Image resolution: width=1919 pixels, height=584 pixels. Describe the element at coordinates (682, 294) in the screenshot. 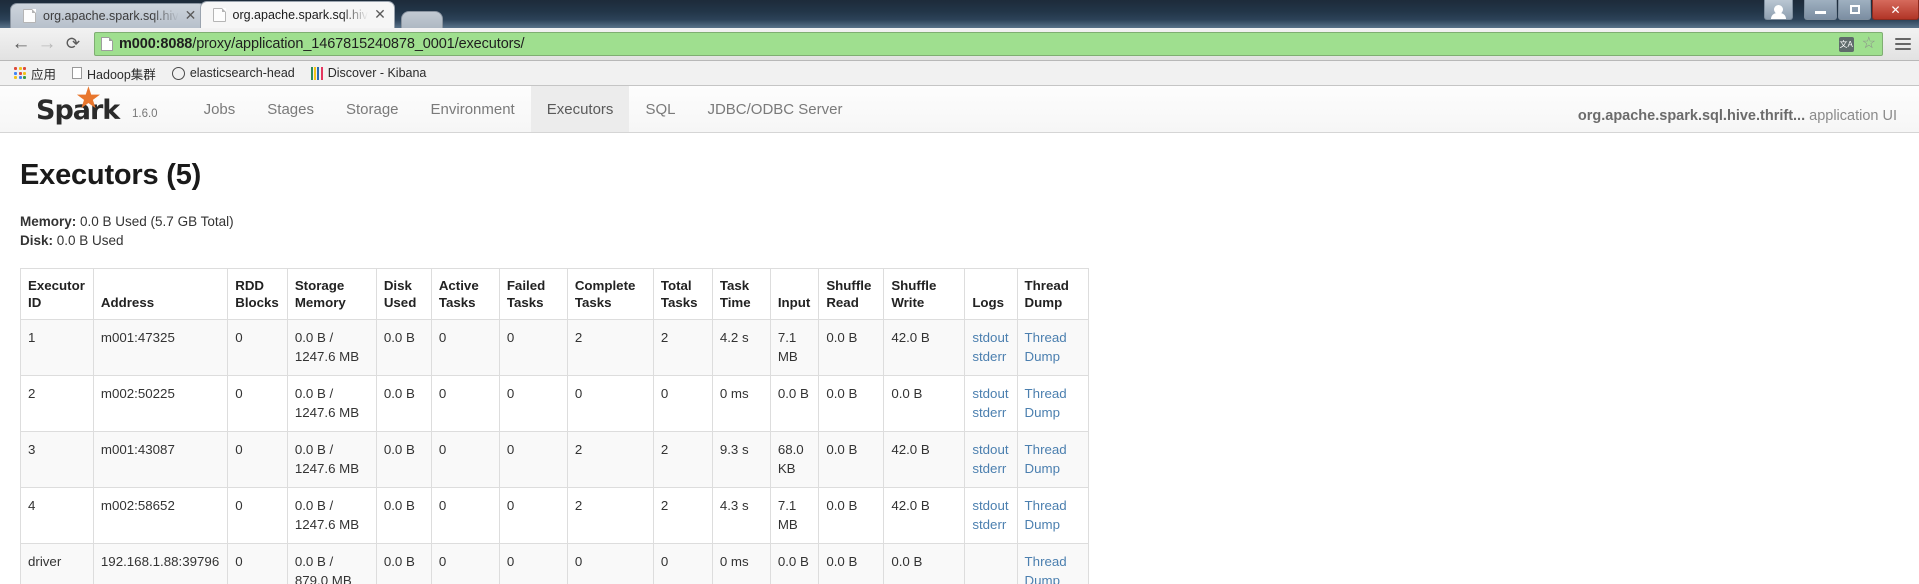

I see `col-total-tasks: Total Tasks` at that location.